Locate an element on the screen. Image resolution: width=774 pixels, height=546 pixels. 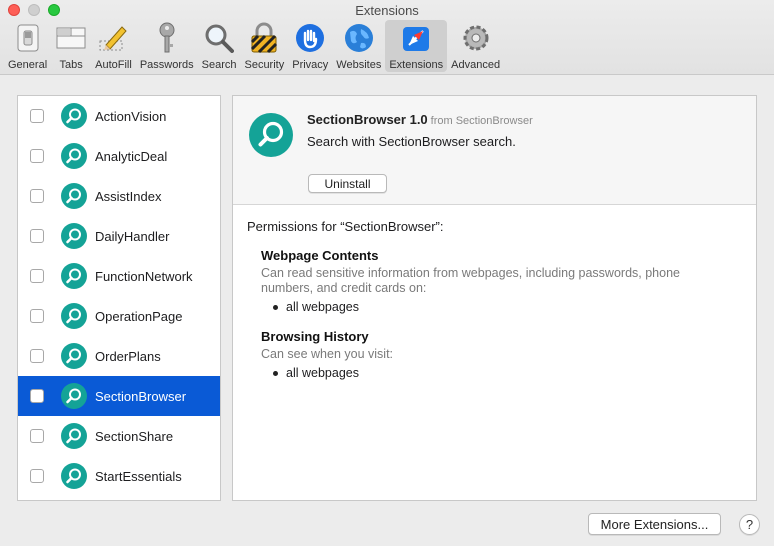
list-item-selected: SectionBrowser is located at coordinates (119, 396).